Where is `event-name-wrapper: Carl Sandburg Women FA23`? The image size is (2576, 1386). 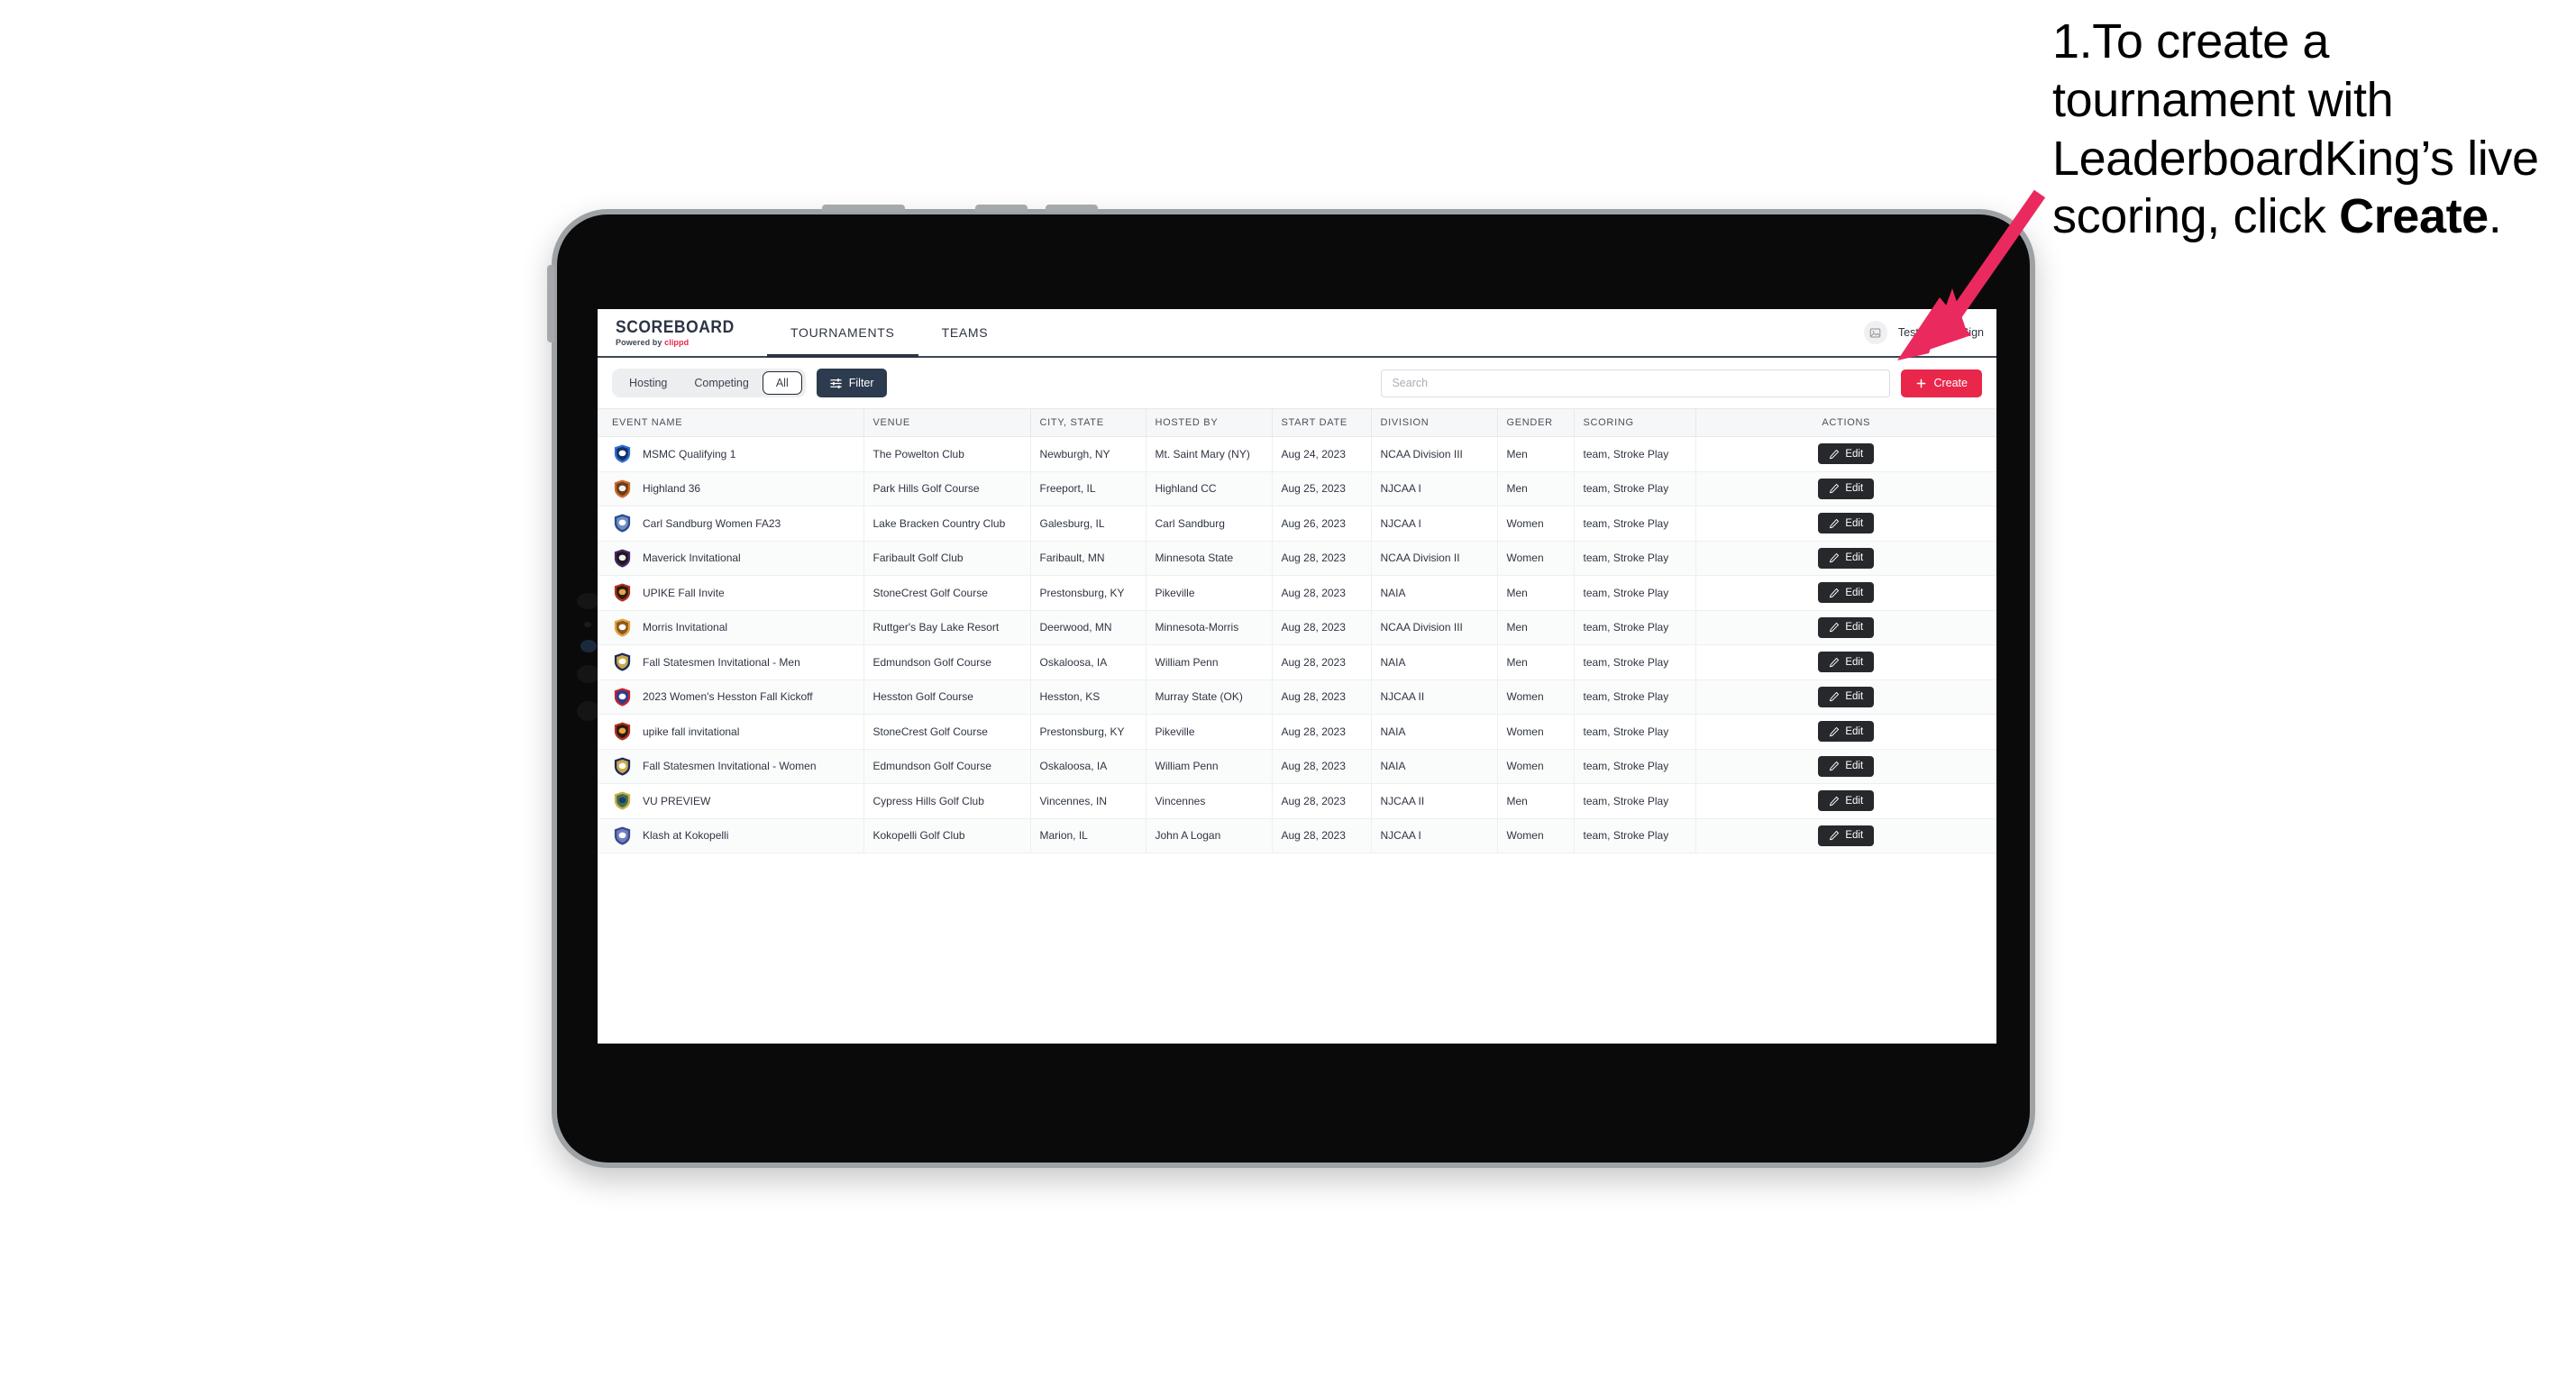 event-name-wrapper: Carl Sandburg Women FA23 is located at coordinates (730, 523).